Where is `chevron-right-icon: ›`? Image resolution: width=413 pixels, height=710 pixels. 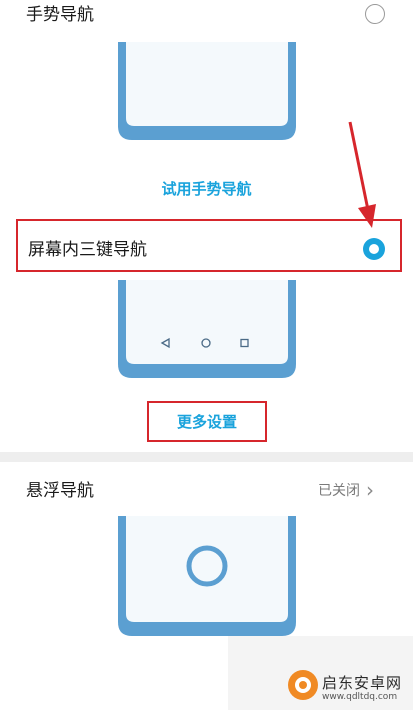
chevron-right-icon: › is located at coordinates (370, 490).